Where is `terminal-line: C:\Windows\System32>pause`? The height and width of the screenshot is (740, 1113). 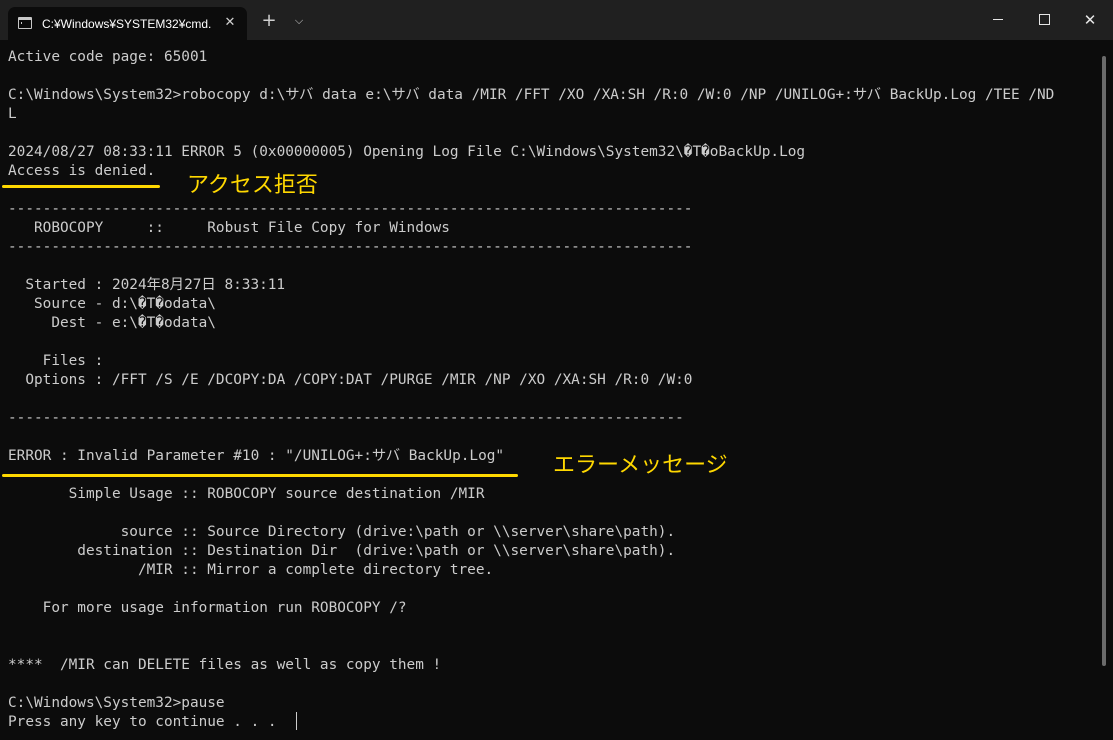
terminal-line: C:\Windows\System32>pause is located at coordinates (116, 703).